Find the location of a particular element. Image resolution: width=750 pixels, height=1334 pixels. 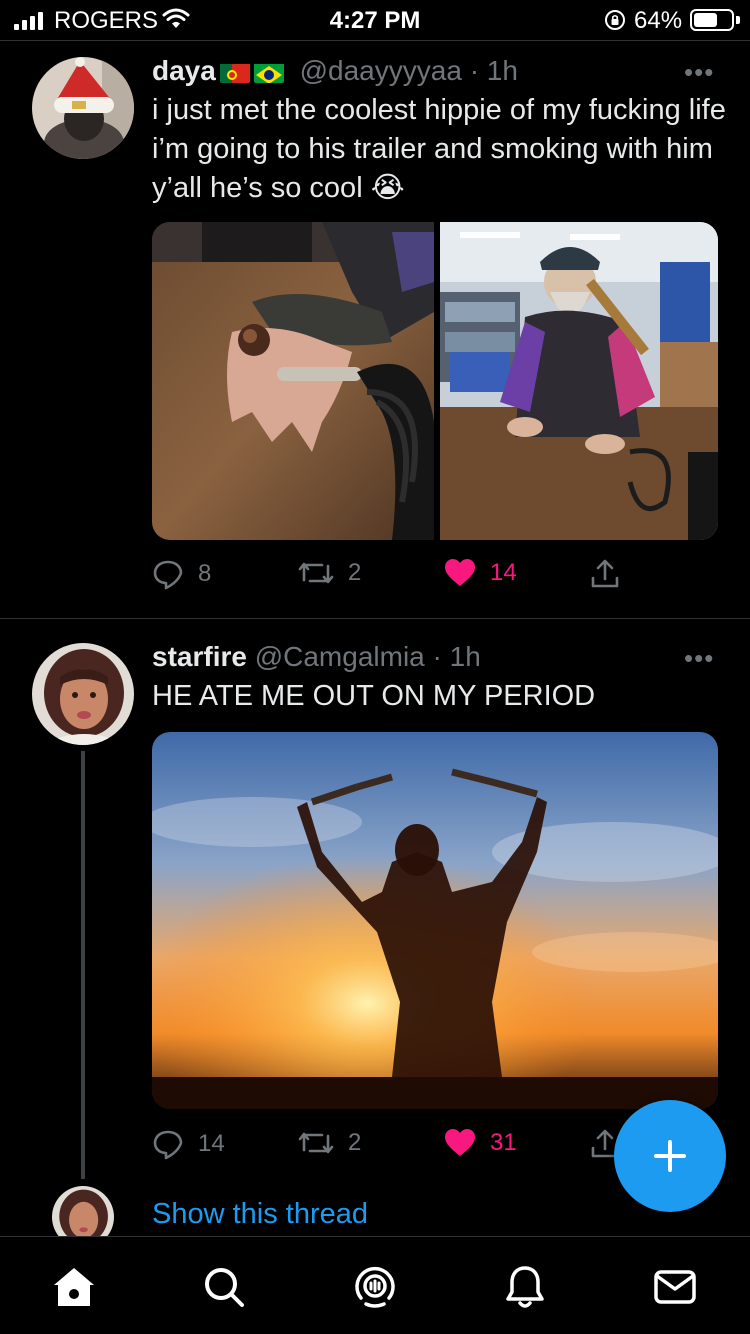

home-icon is located at coordinates (74, 1287).